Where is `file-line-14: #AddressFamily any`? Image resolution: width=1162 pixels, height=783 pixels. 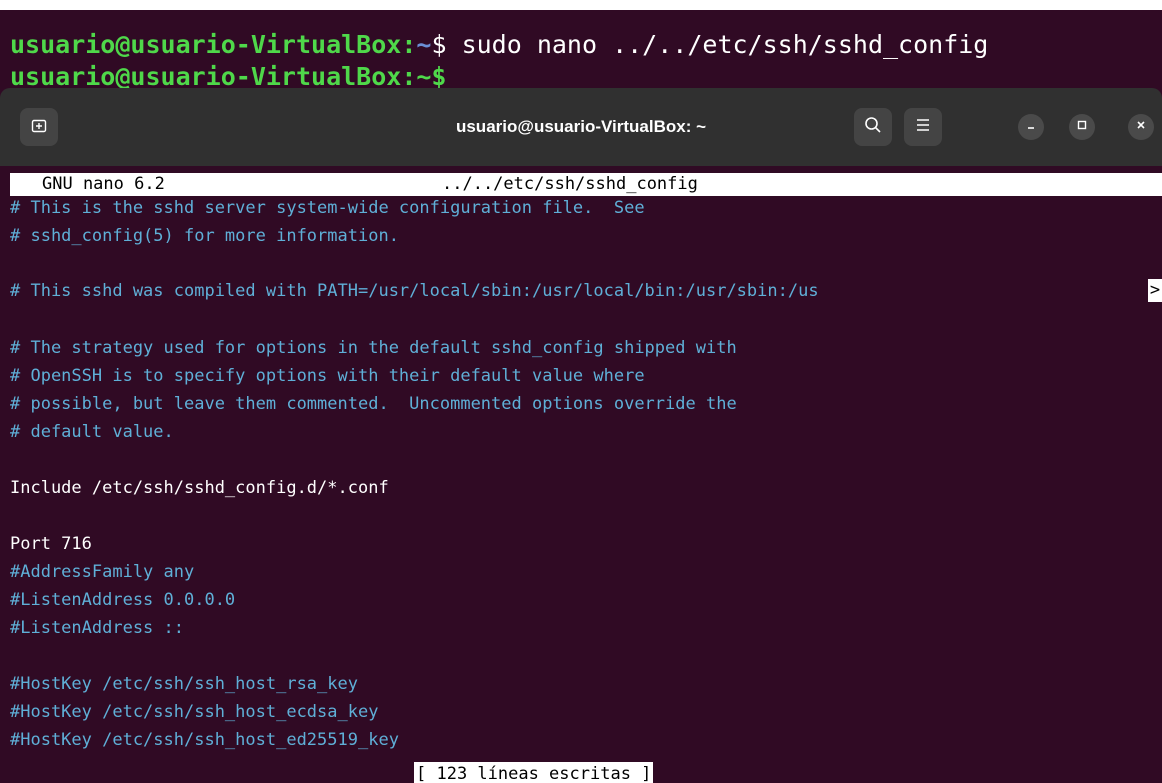
file-line-14: #AddressFamily any is located at coordinates (102, 572).